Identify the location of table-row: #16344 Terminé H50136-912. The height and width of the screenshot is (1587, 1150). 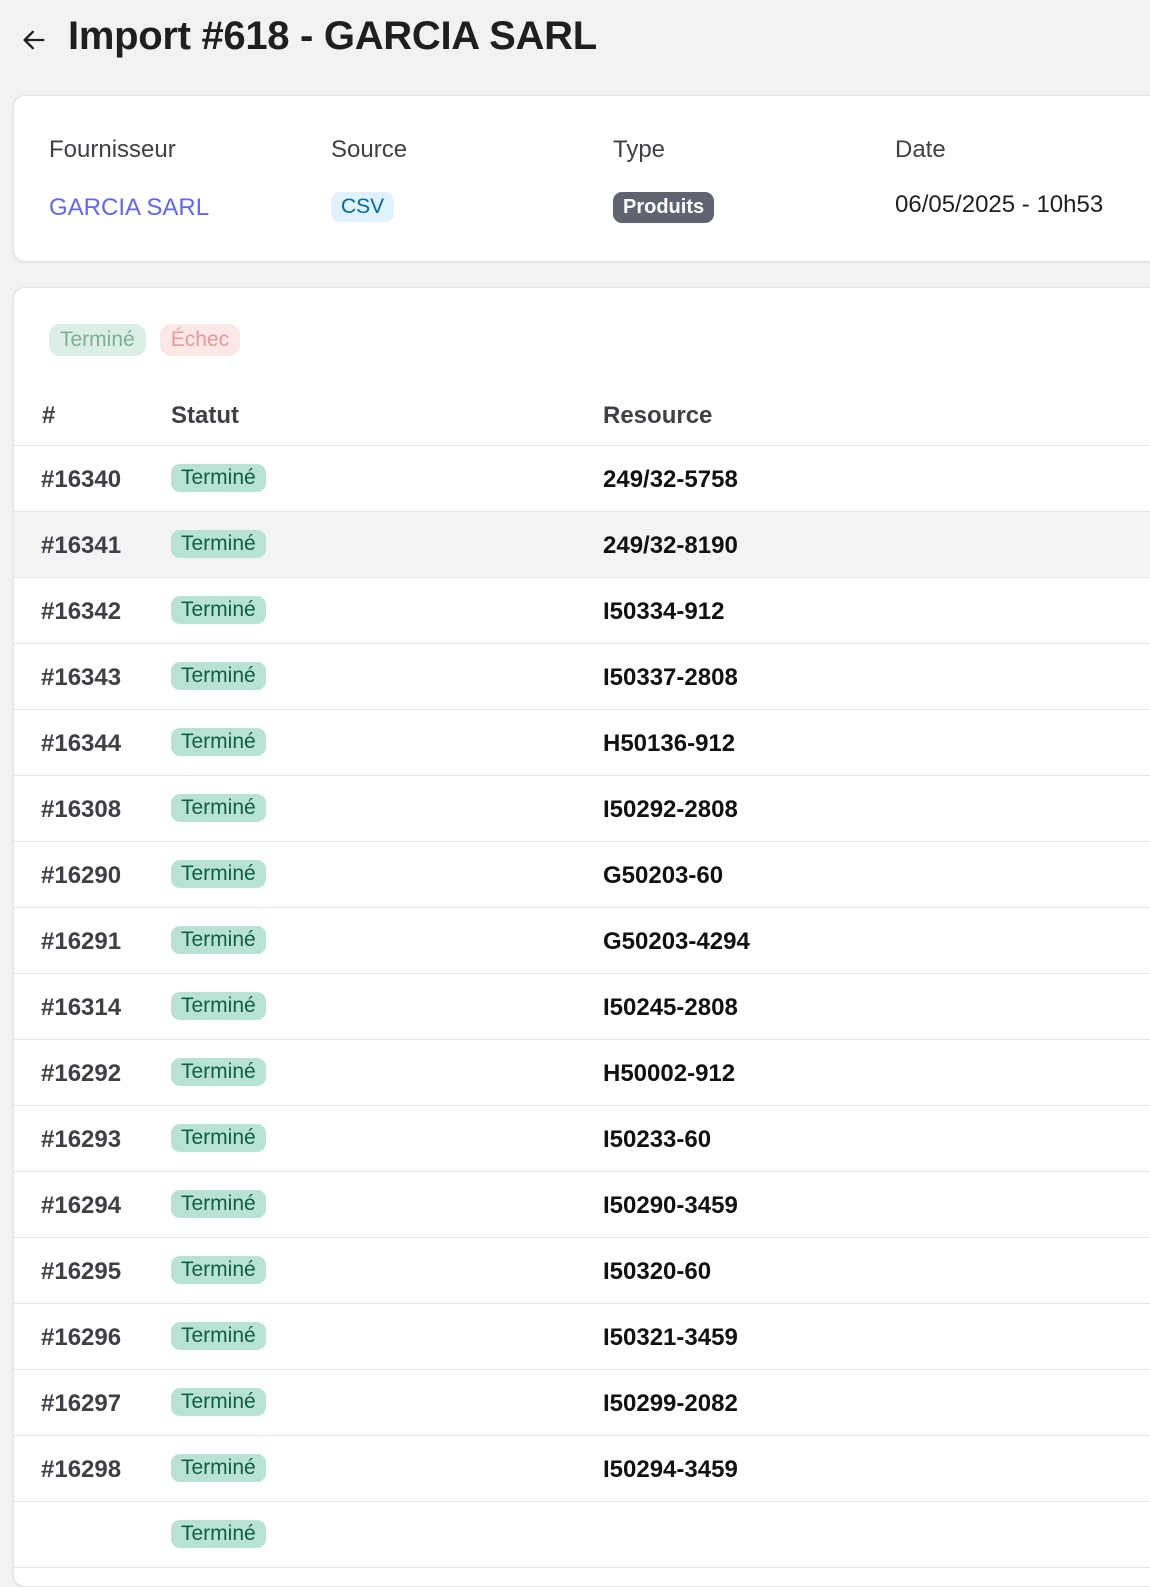
(582, 743).